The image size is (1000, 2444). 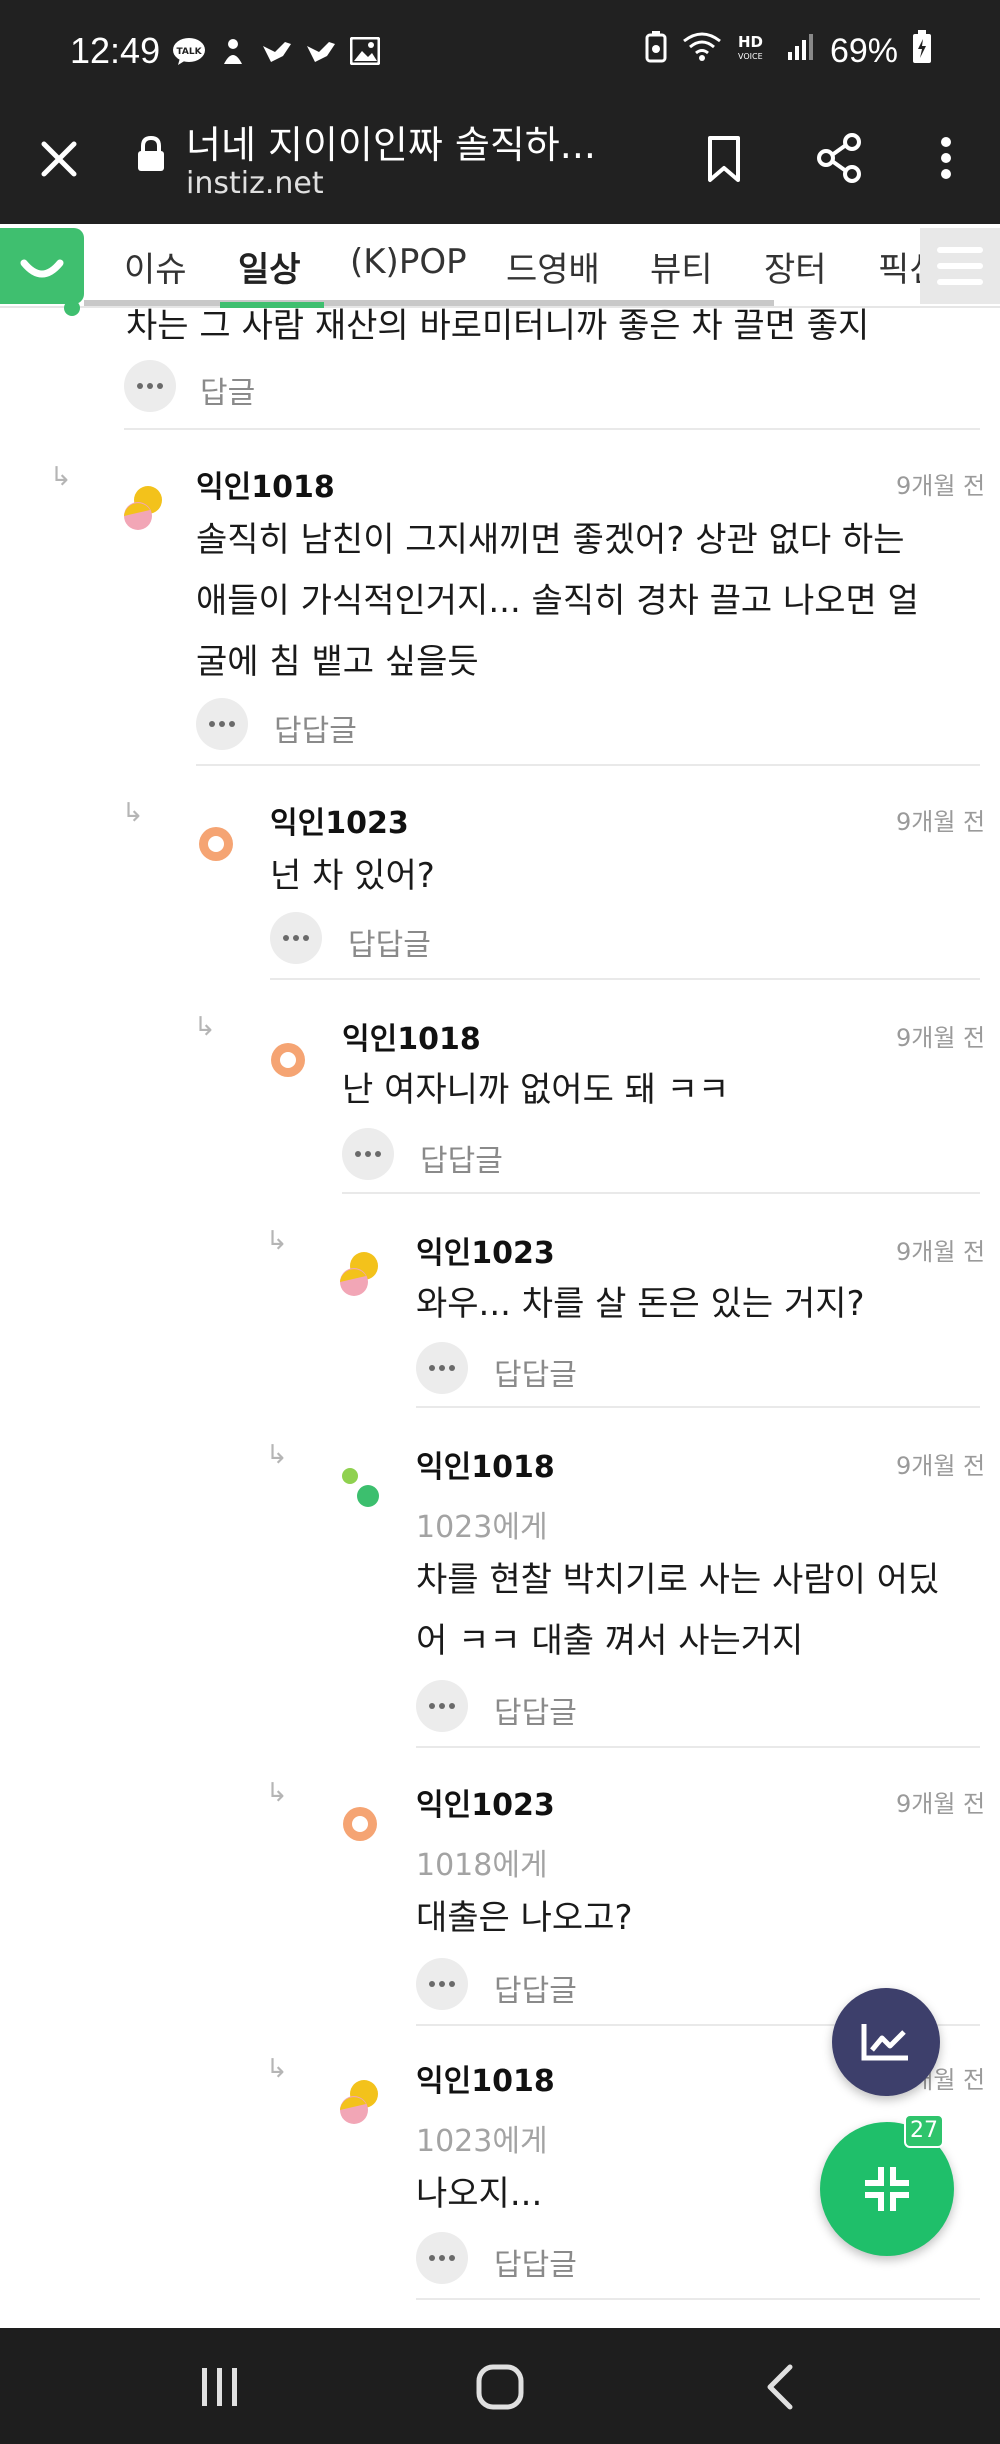 What do you see at coordinates (365, 51) in the screenshot?
I see `image-icon` at bounding box center [365, 51].